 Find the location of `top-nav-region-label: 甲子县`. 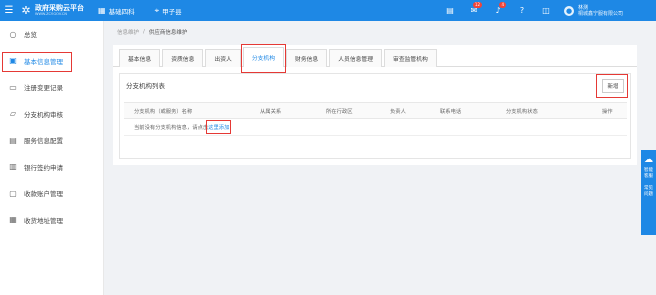

top-nav-region-label: 甲子县 is located at coordinates (172, 11).